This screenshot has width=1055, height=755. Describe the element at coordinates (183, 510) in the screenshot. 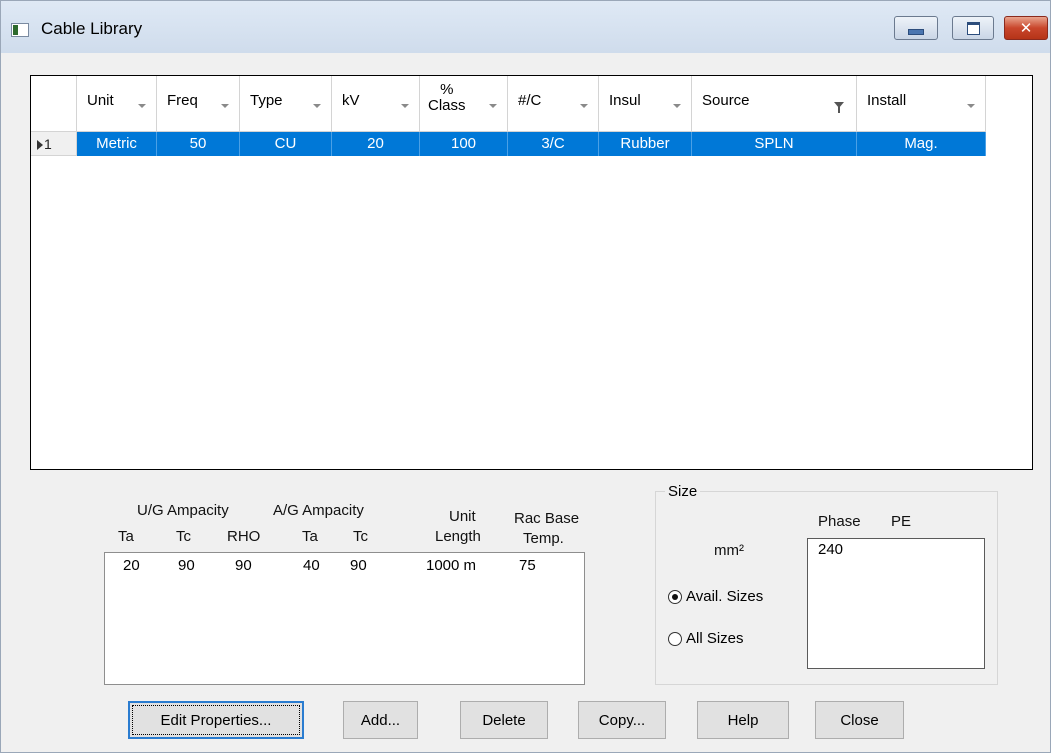

I see `ug-ampacity-label: U/G Ampacity` at that location.